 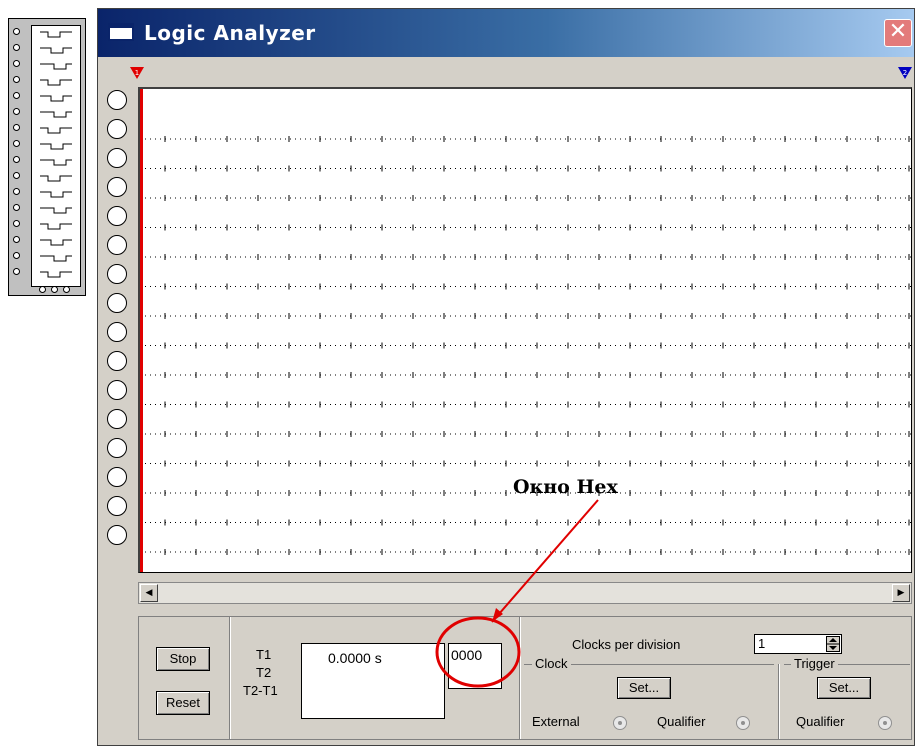 What do you see at coordinates (743, 723) in the screenshot?
I see `clock-qualifier-radio` at bounding box center [743, 723].